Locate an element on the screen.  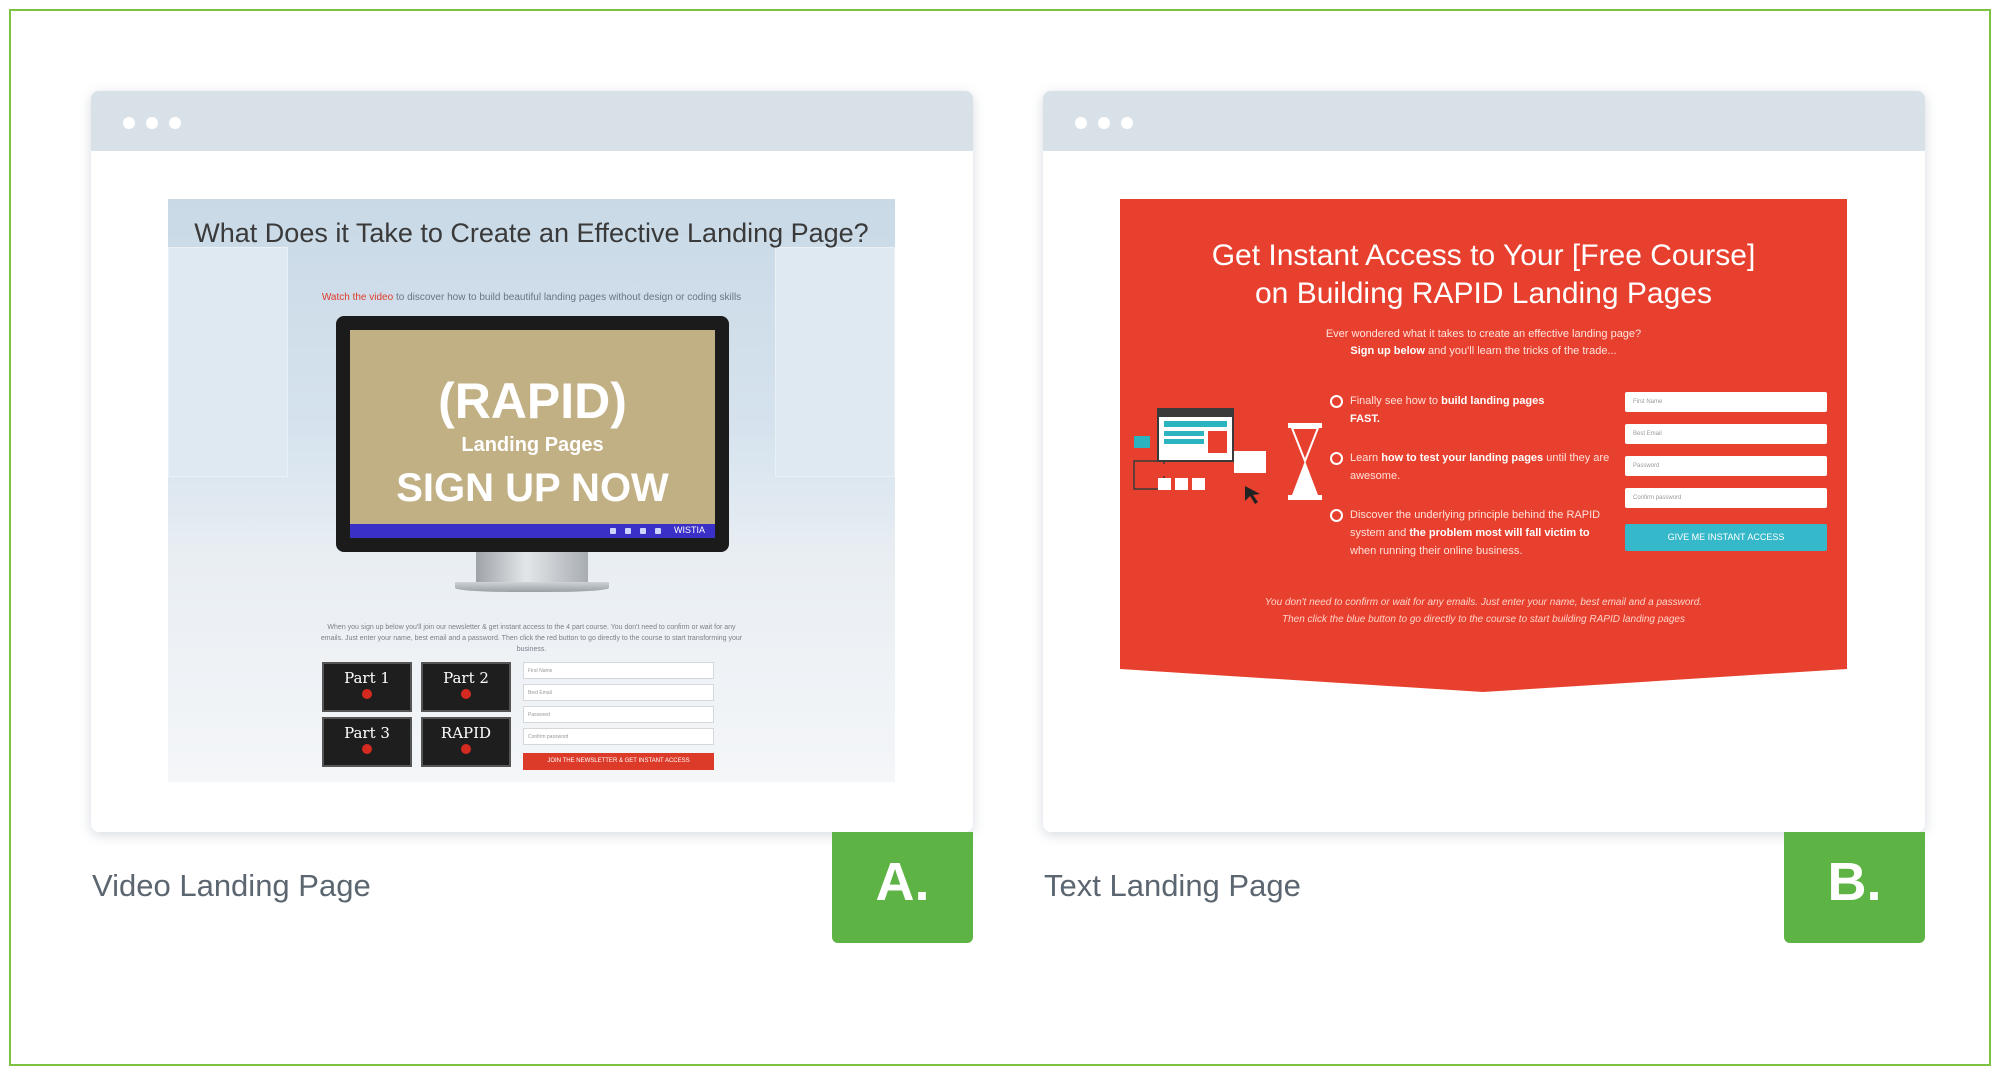
video-title: (RAPID) is located at coordinates (532, 401).